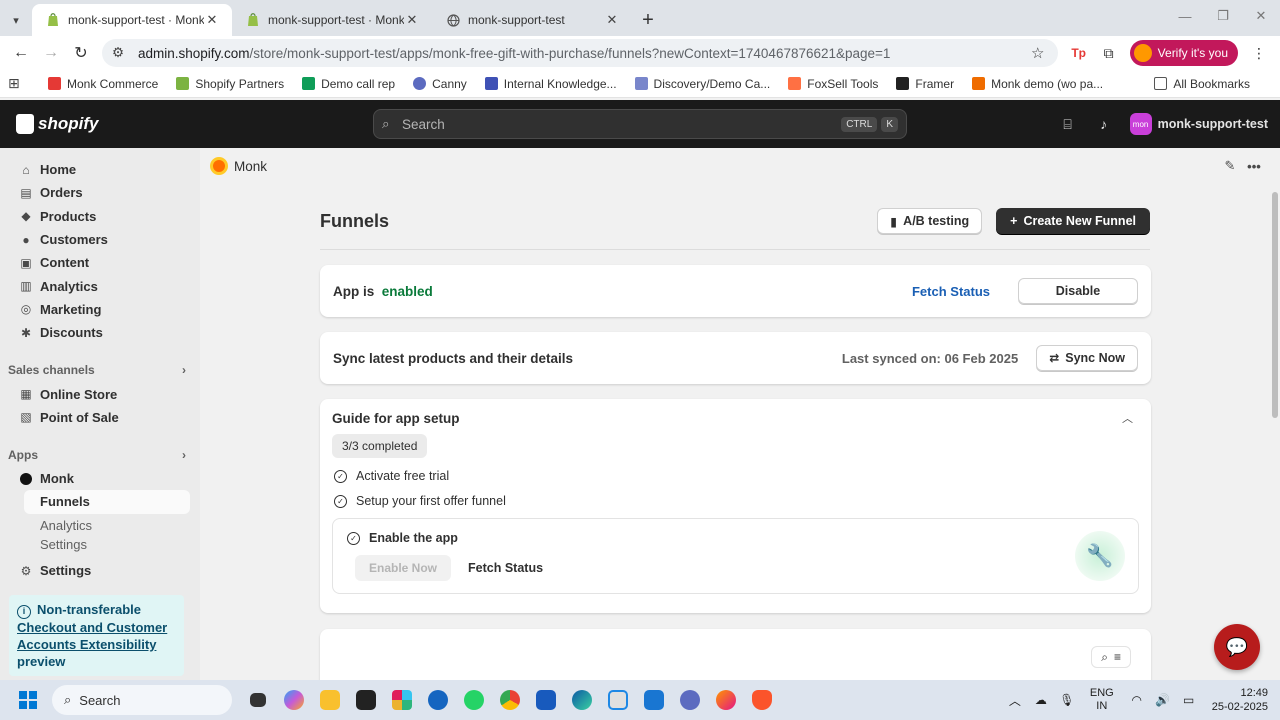  Describe the element at coordinates (20, 83) in the screenshot. I see `apps-grid-icon: ⊞` at that location.